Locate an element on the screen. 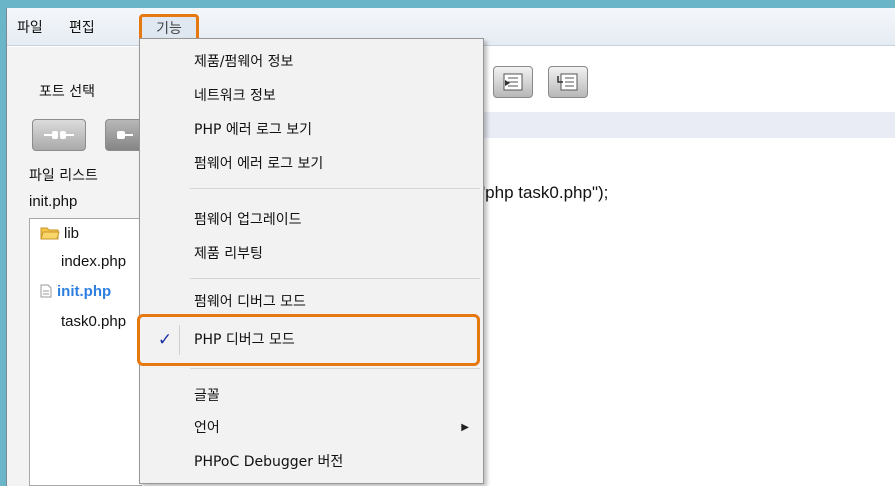  document-icon is located at coordinates (46, 291).